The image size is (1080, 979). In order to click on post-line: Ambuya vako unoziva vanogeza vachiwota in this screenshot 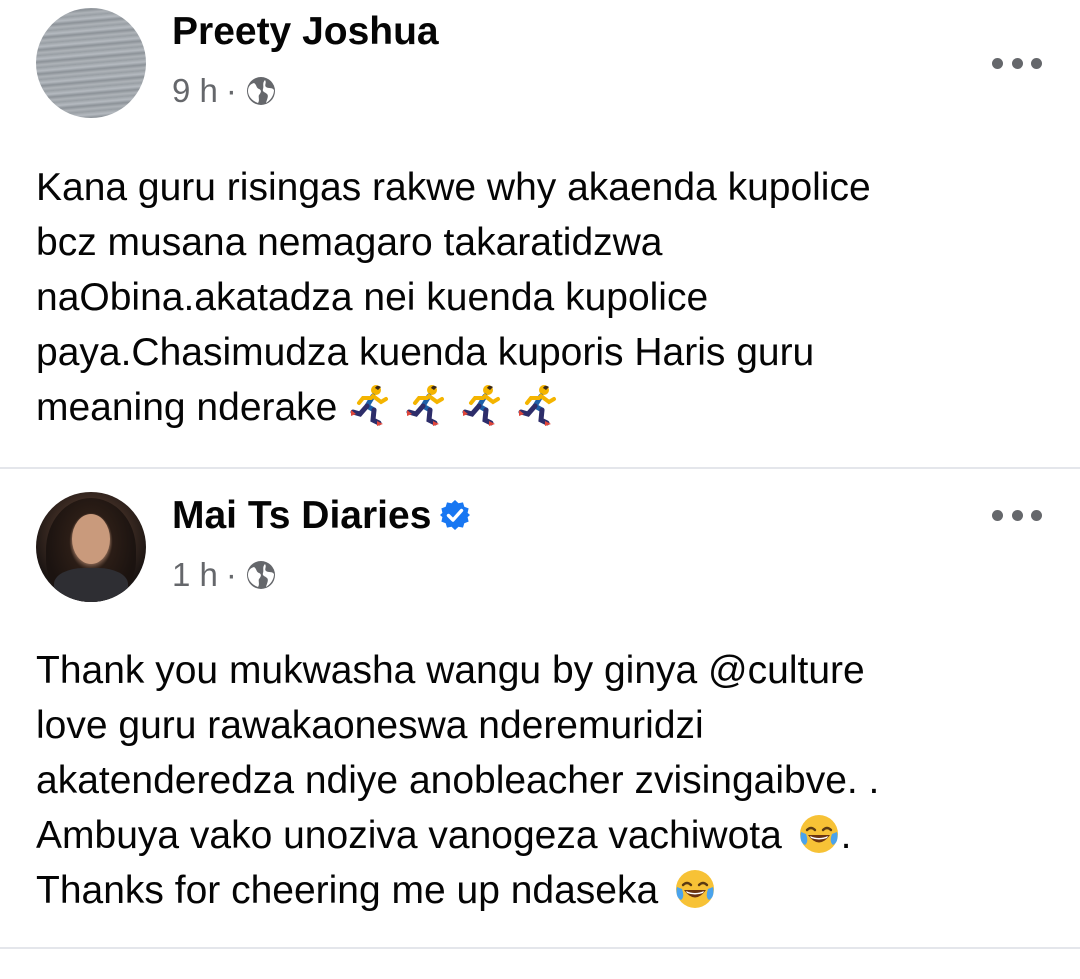, I will do `click(409, 835)`.